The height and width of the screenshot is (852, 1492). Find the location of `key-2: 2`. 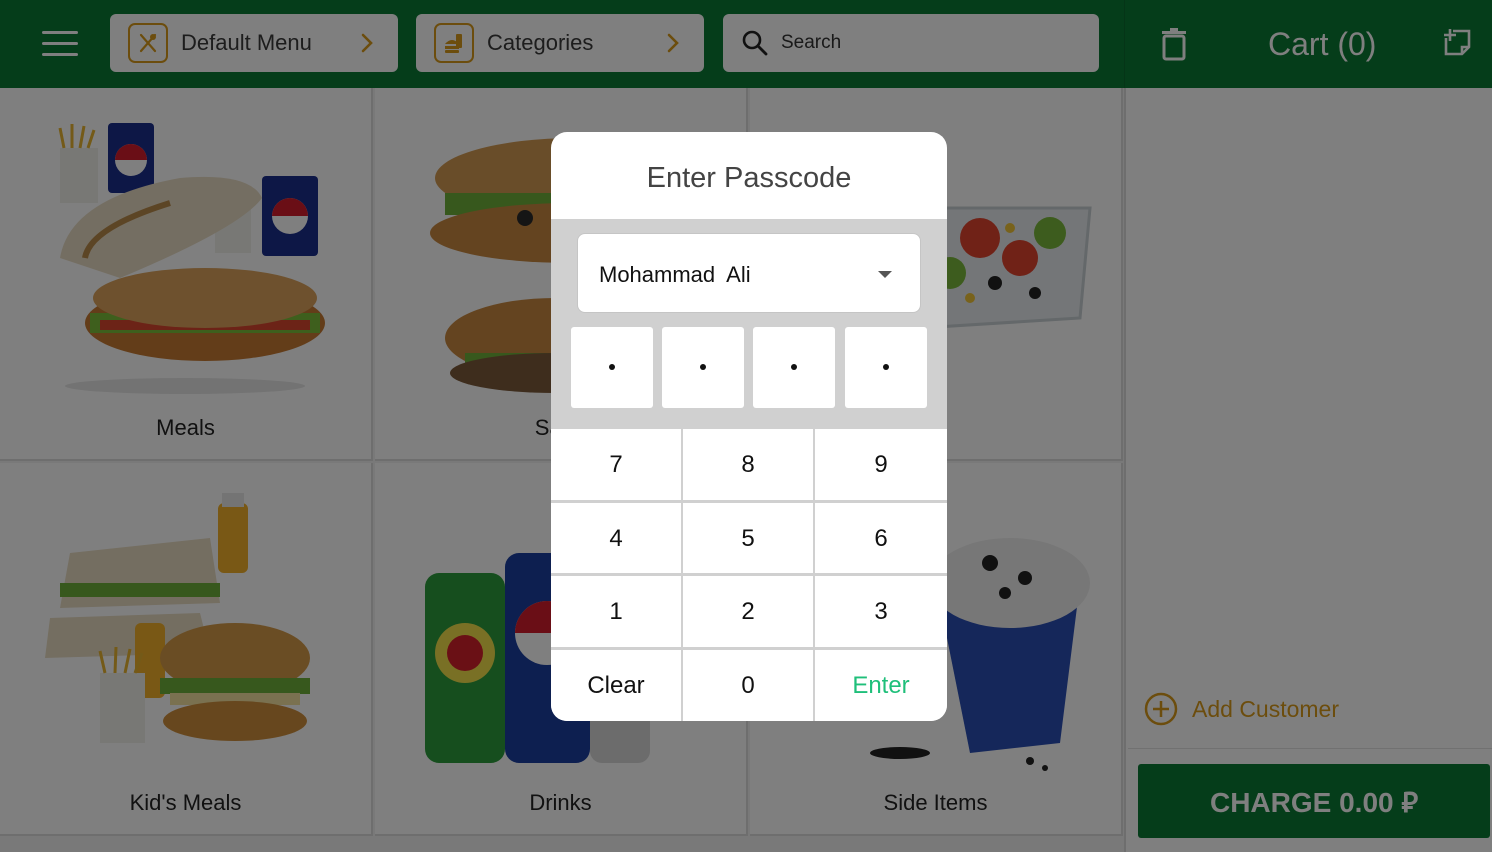

key-2: 2 is located at coordinates (748, 611).